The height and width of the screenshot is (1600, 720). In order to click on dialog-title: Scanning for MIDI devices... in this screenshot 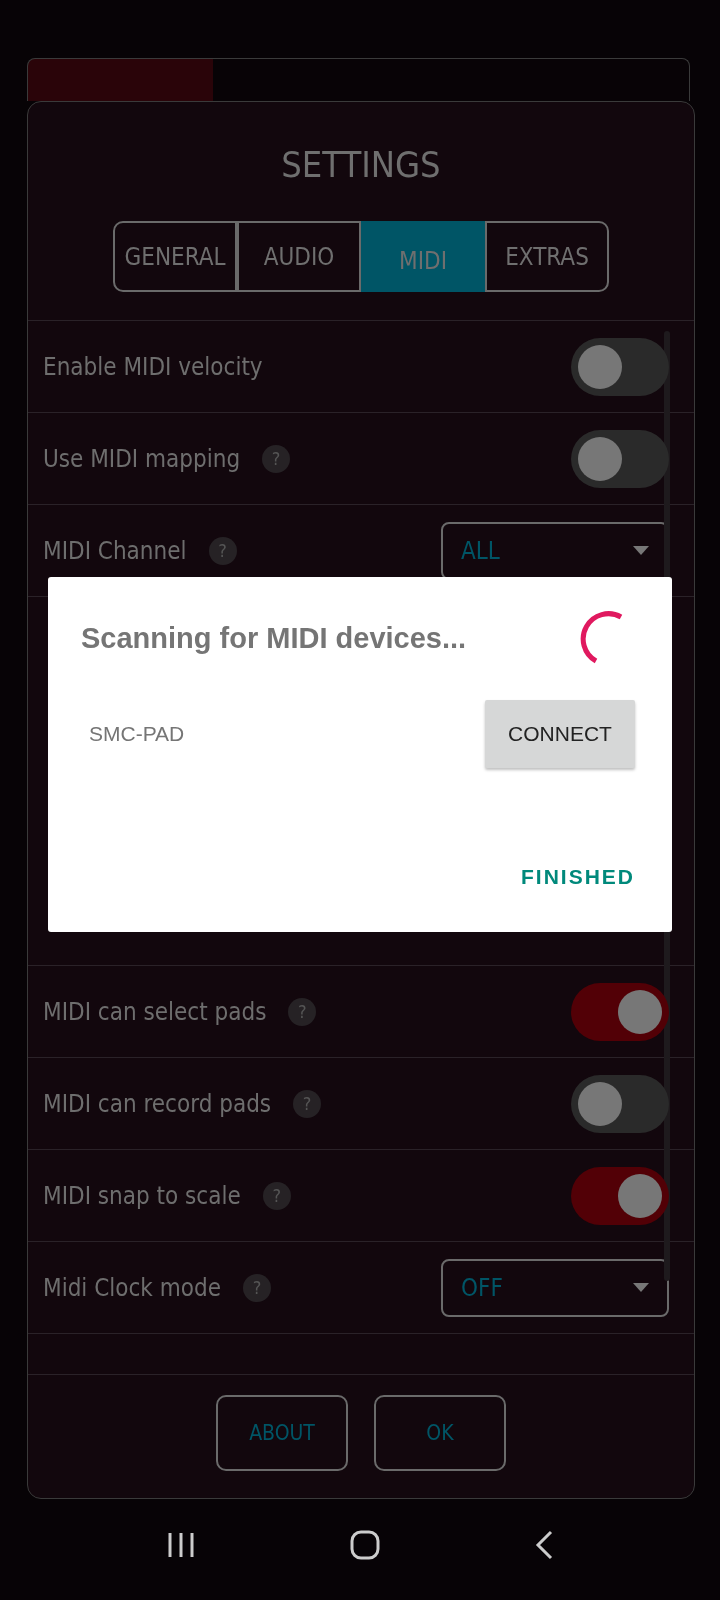, I will do `click(274, 638)`.